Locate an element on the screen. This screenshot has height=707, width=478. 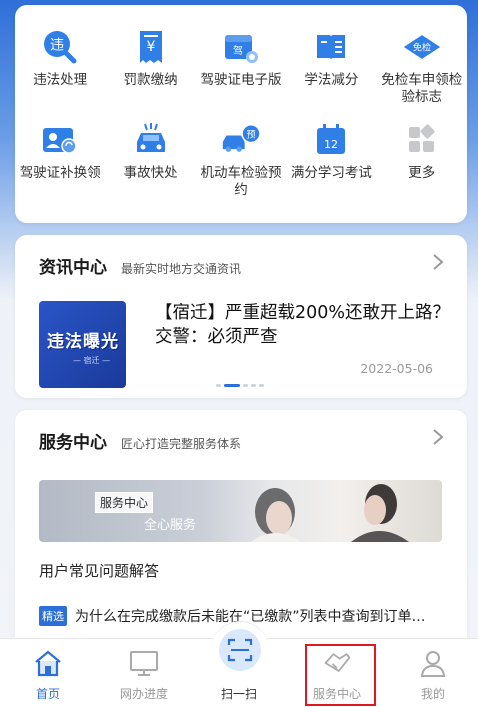
calendar-exam-icon: 12 is located at coordinates (331, 140).